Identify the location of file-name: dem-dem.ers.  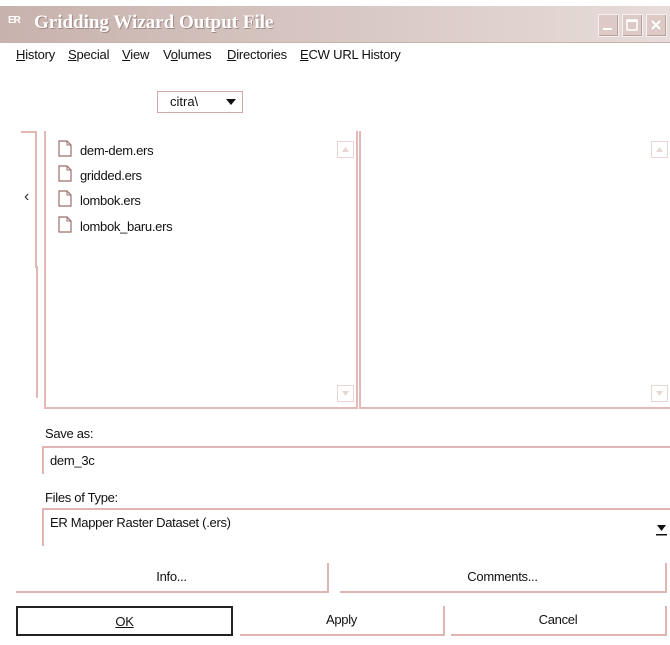
(117, 150).